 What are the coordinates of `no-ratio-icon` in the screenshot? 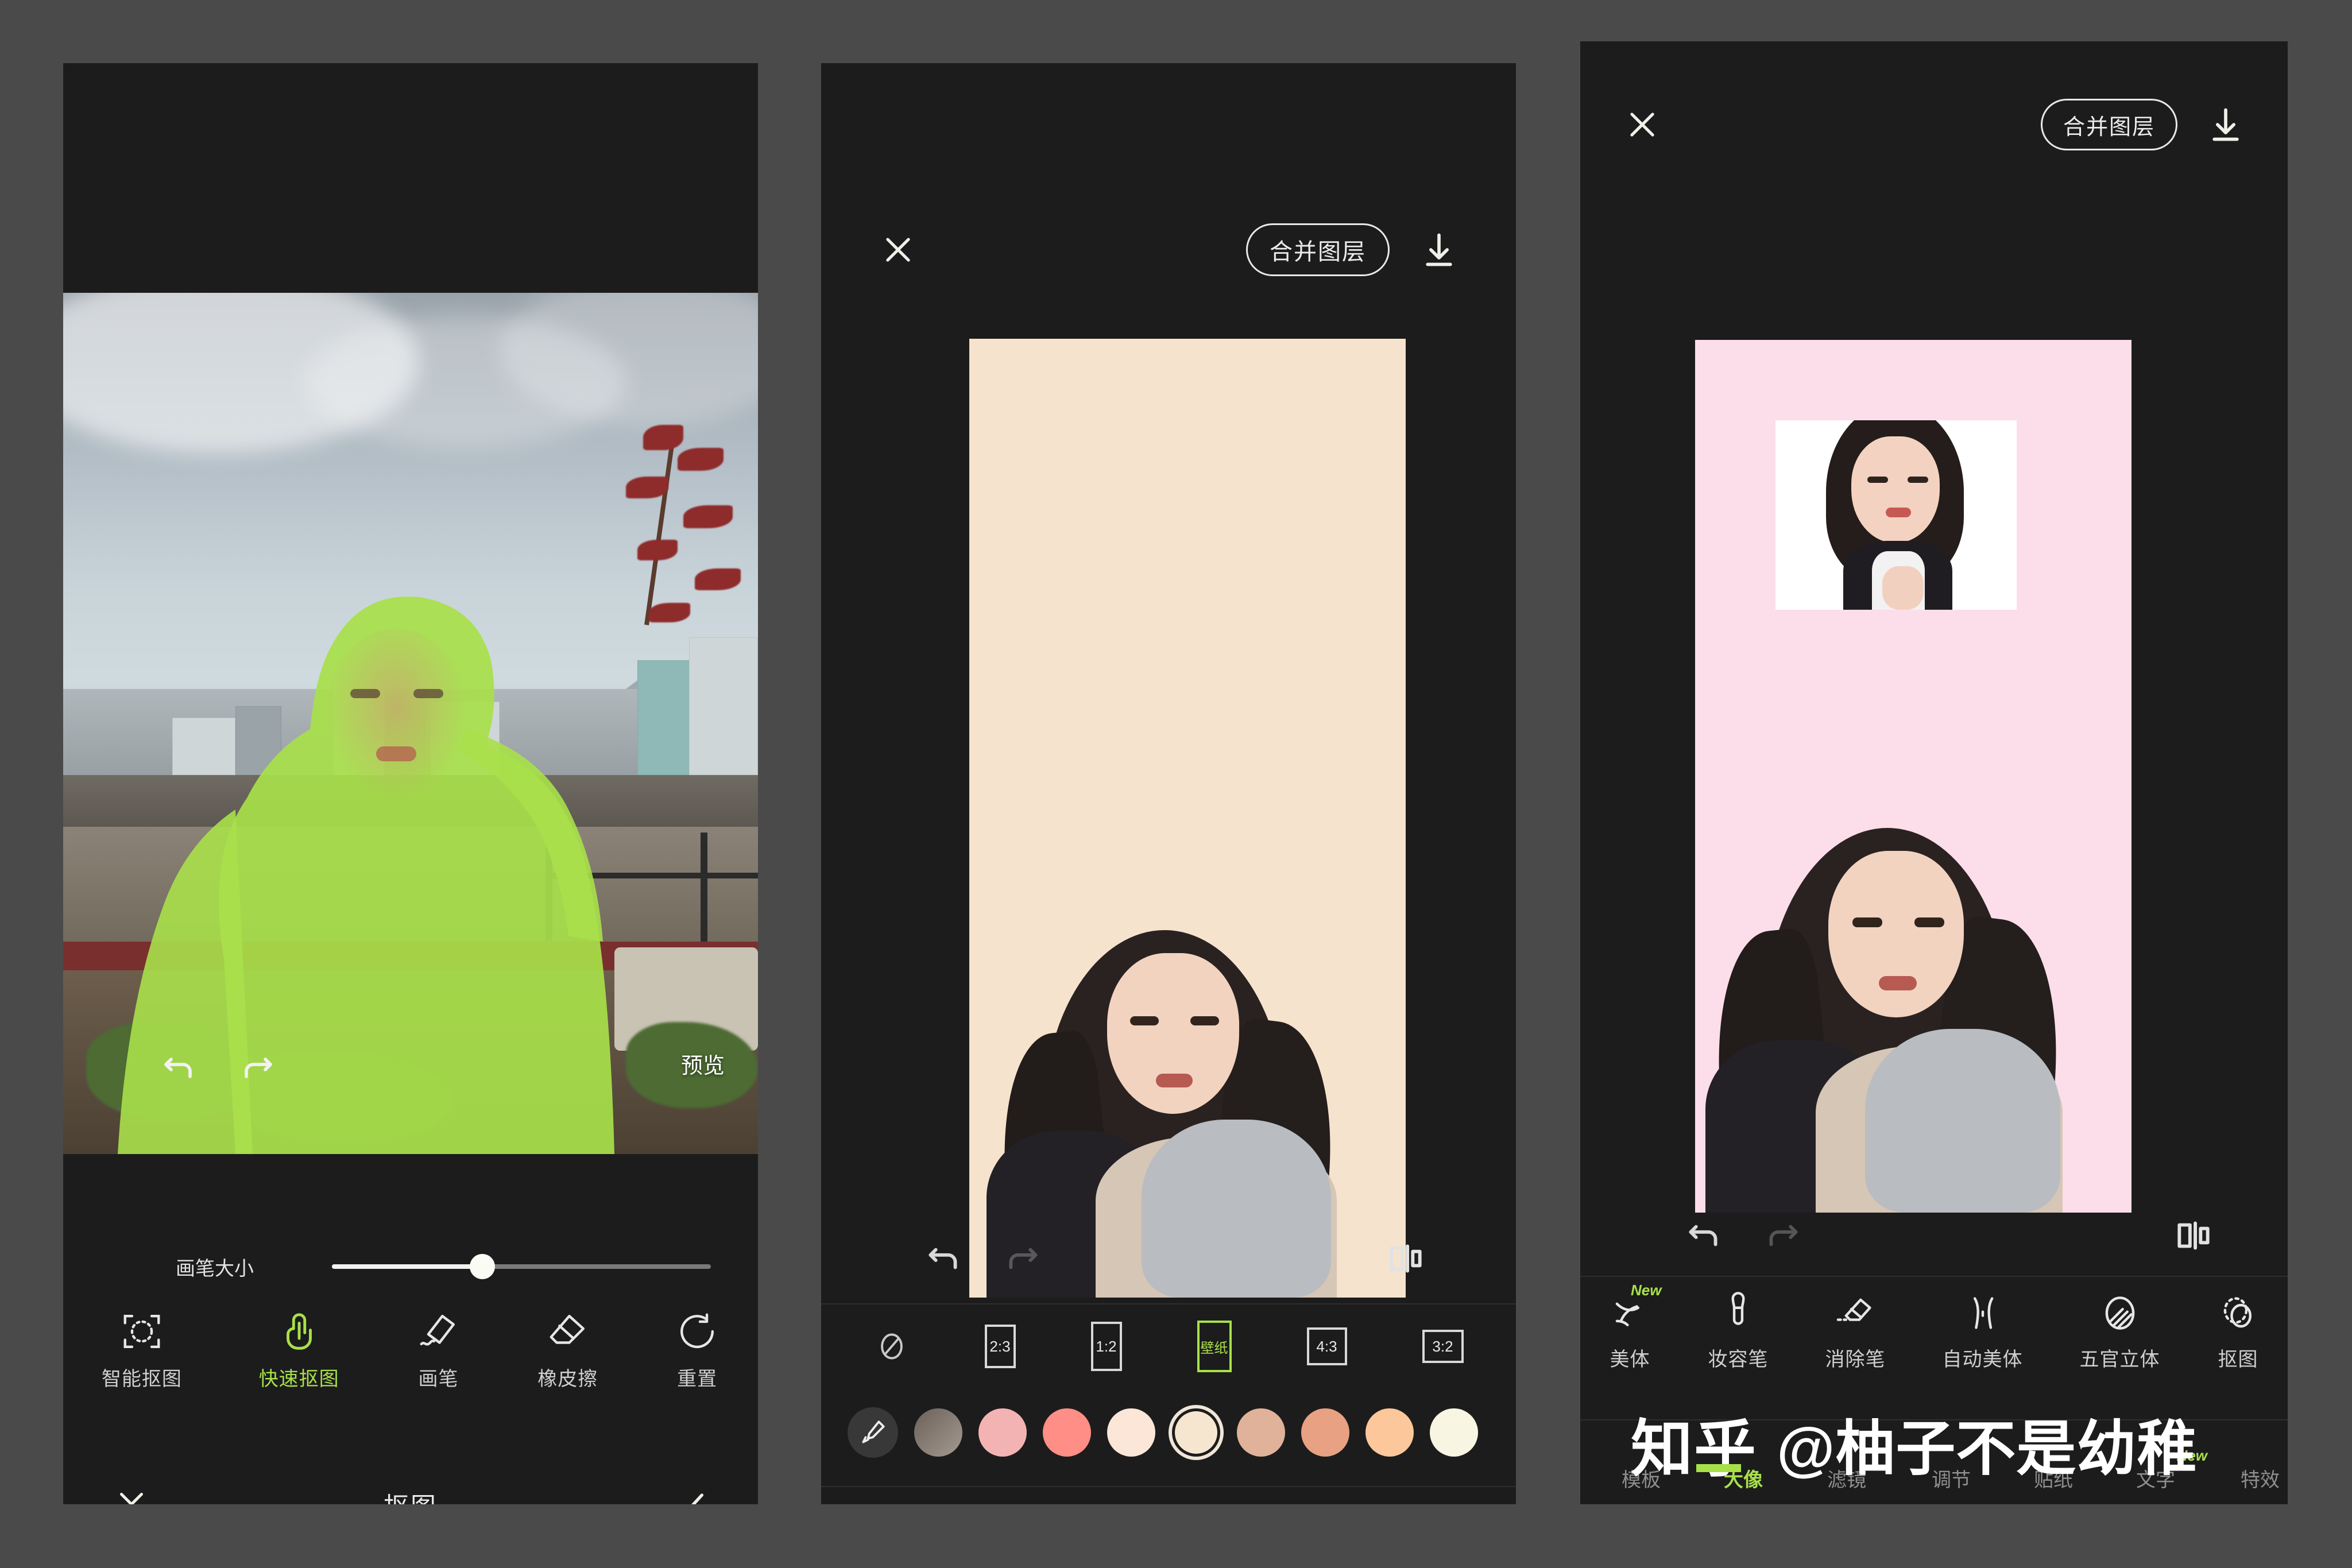 It's located at (891, 1346).